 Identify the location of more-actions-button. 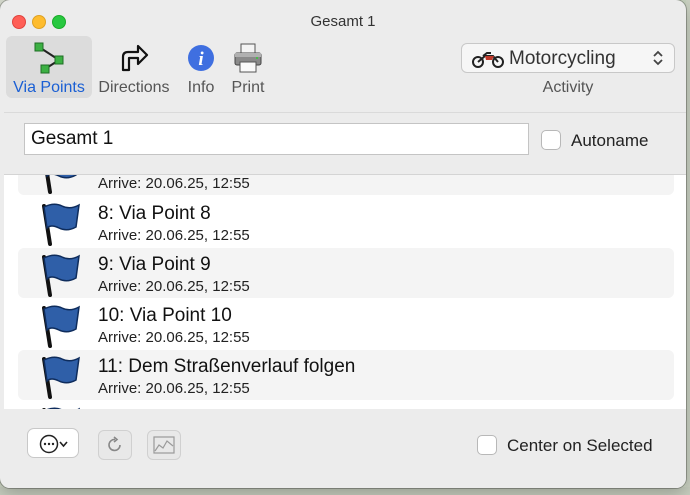
(53, 443).